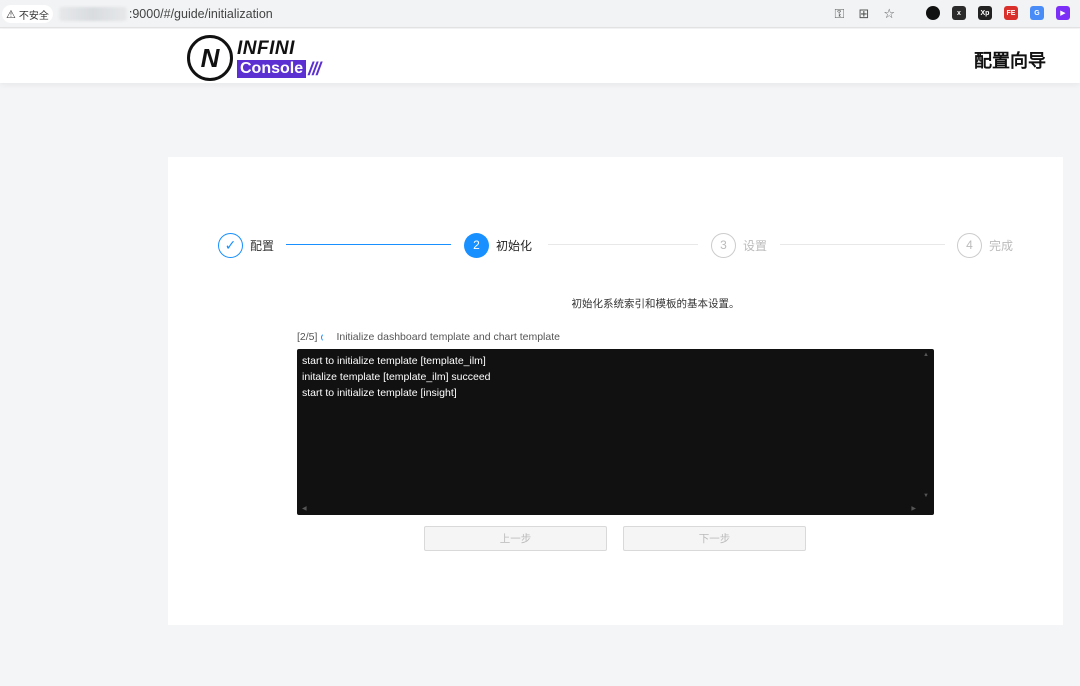  I want to click on translate-icon: ⊞, so click(863, 14).